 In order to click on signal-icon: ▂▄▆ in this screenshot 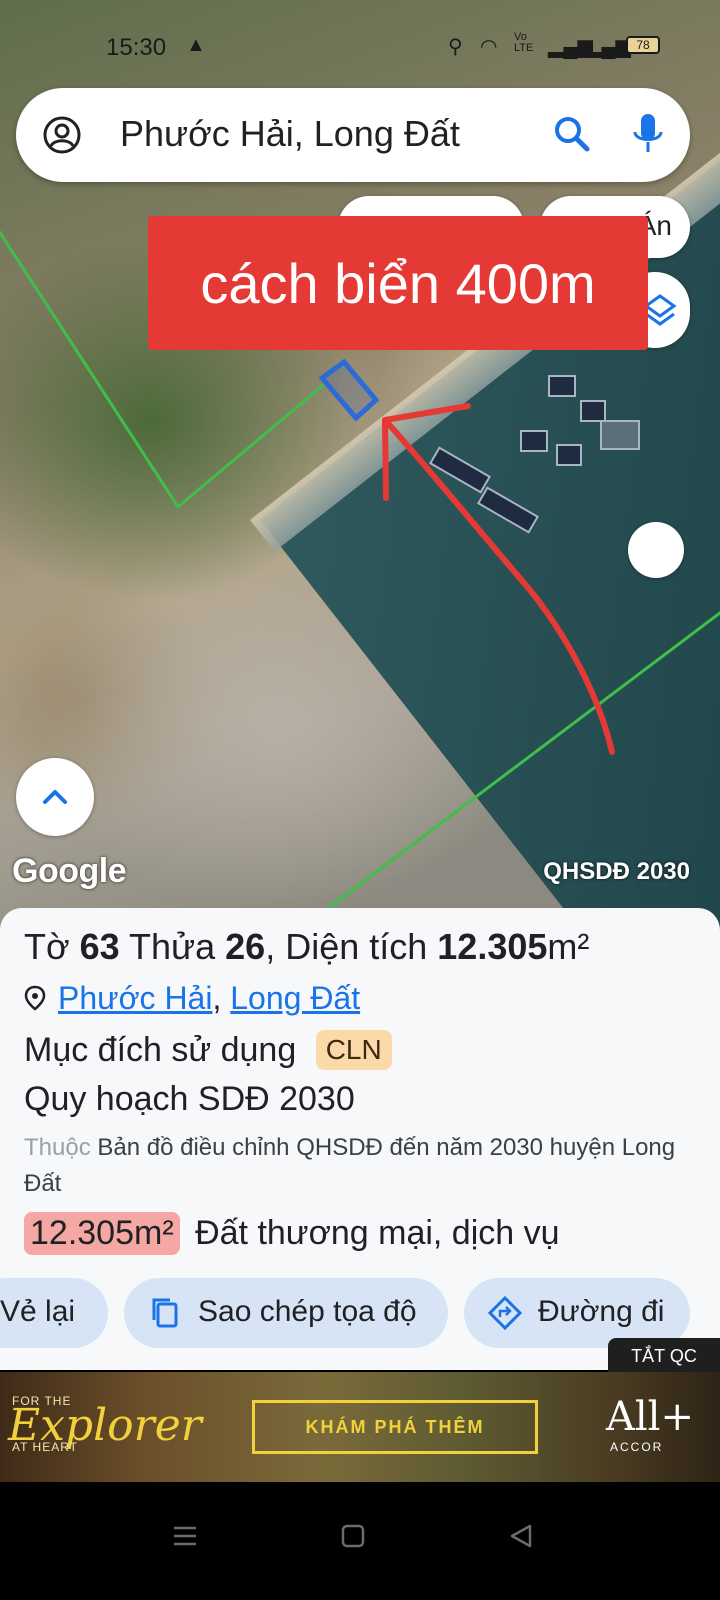, I will do `click(608, 47)`.